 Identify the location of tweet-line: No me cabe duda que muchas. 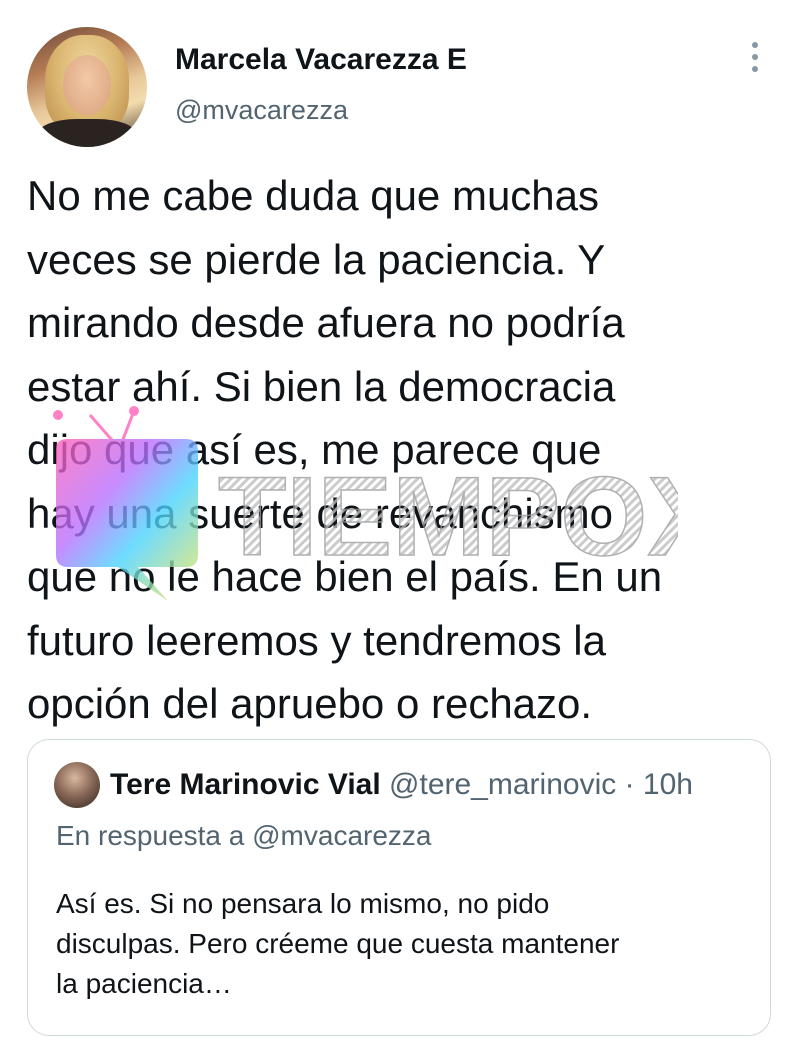
(313, 195).